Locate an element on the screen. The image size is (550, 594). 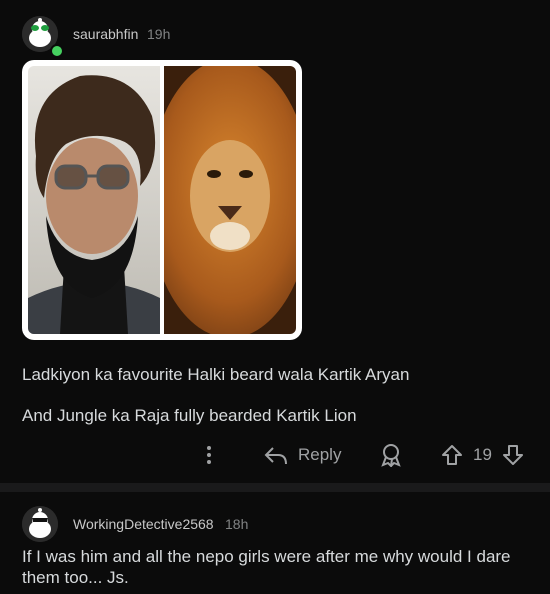
reply-button: Reply is located at coordinates (302, 455).